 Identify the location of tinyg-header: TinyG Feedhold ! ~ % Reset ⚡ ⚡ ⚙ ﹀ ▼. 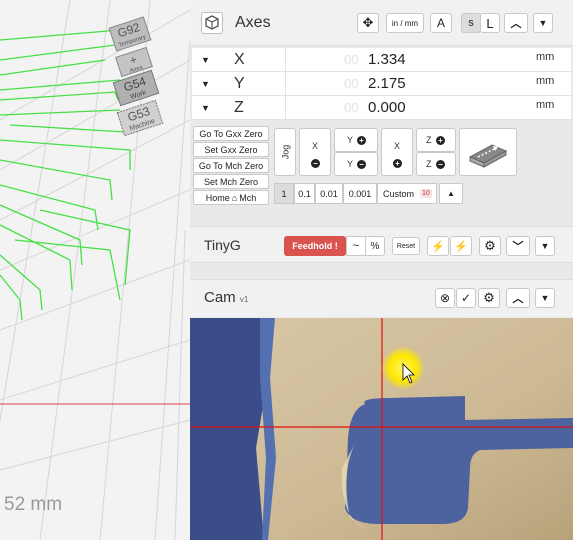
(381, 244).